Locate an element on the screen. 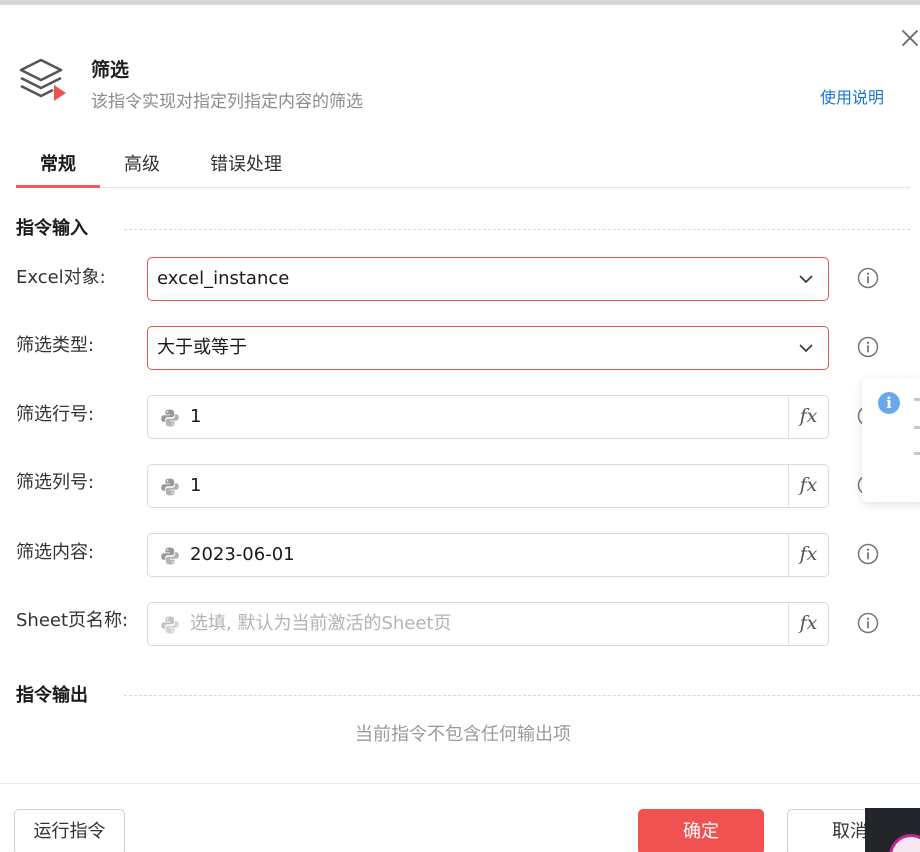  output-section-title: 指令输出 is located at coordinates (52, 695).